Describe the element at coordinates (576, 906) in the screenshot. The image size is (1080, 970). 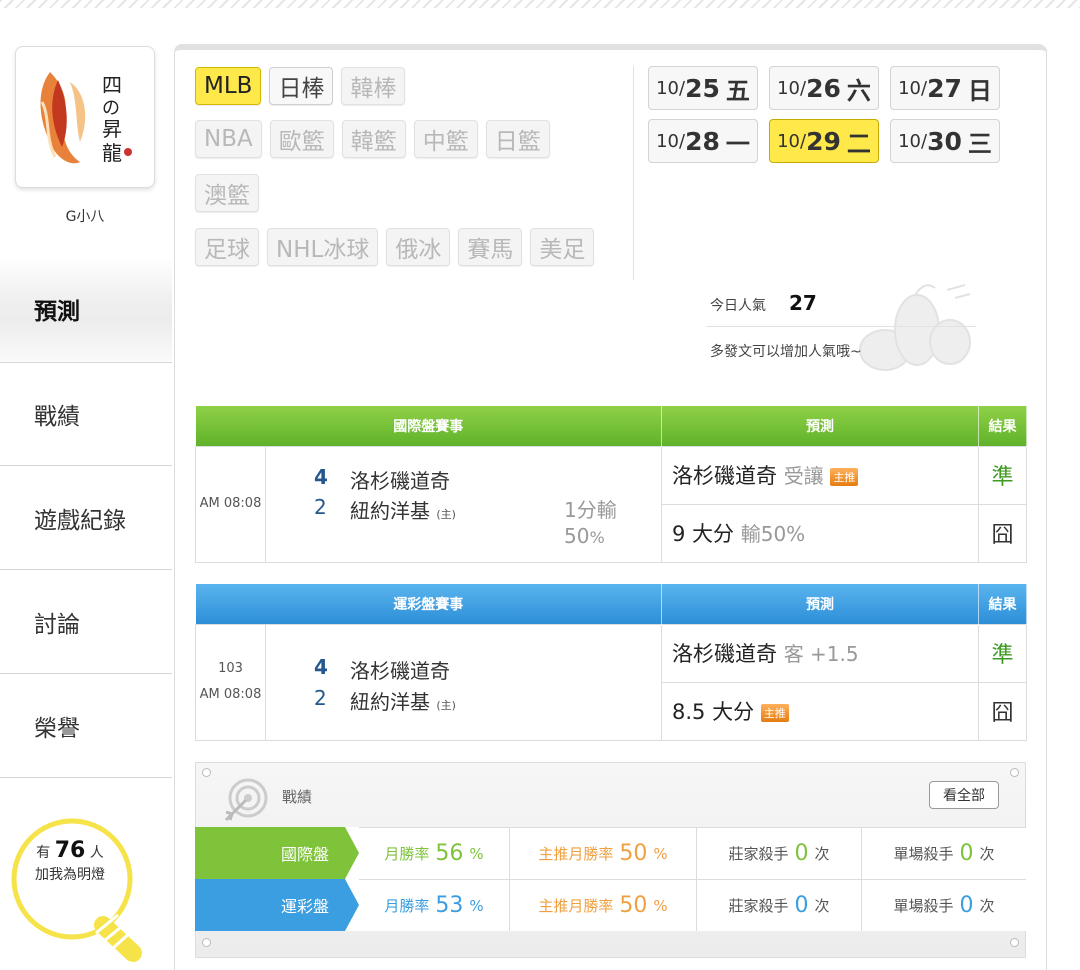
I see `stat-label: 主推月勝率` at that location.